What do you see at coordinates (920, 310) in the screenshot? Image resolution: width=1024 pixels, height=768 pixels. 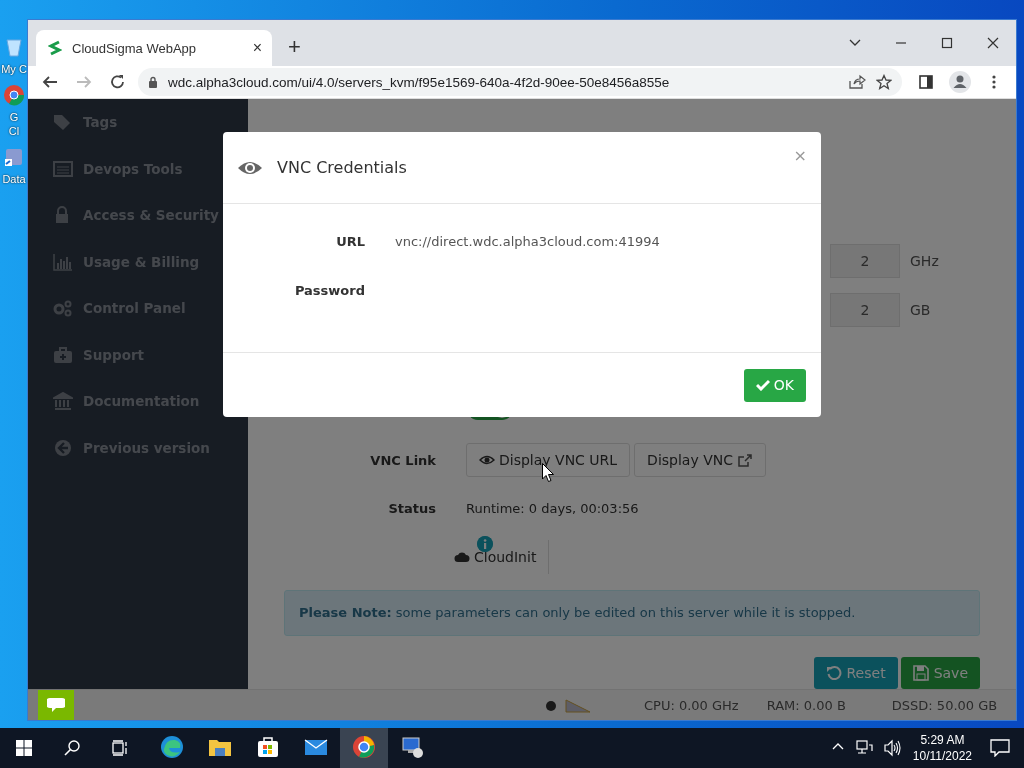 I see `unit-label: GB` at bounding box center [920, 310].